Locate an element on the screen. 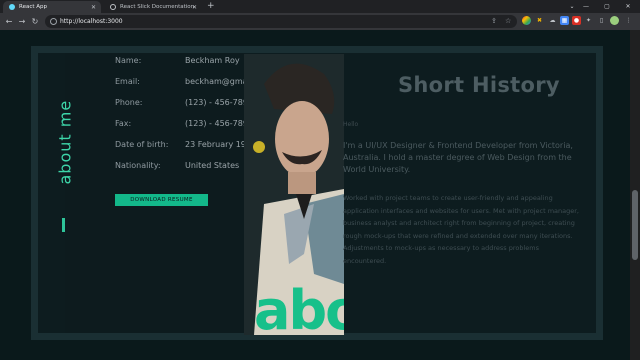 This screenshot has height=360, width=640. minimize-icon: — is located at coordinates (586, 6).